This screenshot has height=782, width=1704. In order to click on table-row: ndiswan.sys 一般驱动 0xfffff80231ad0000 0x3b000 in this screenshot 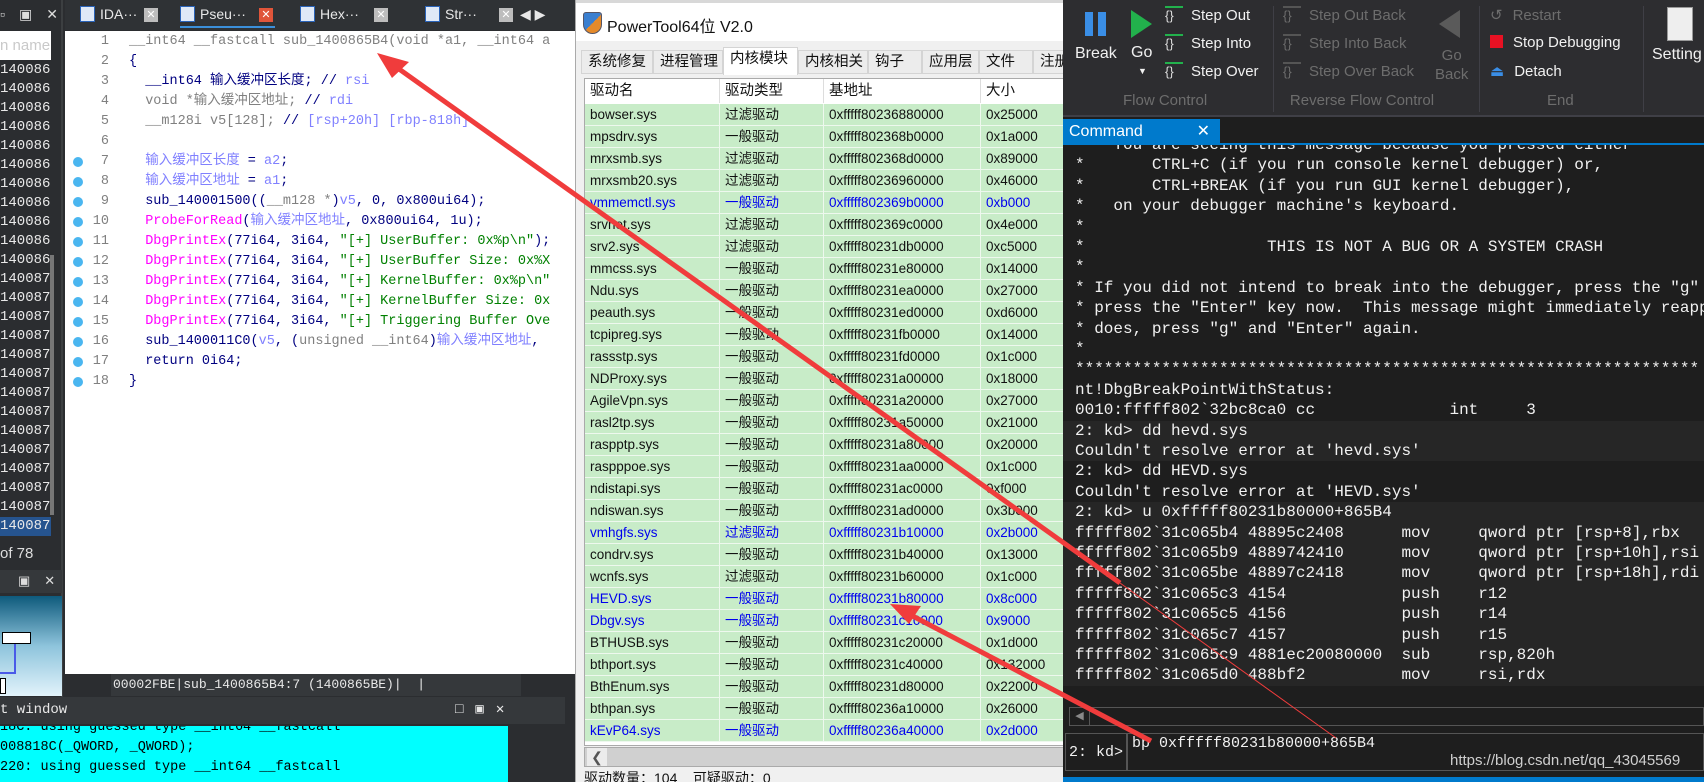, I will do `click(824, 511)`.